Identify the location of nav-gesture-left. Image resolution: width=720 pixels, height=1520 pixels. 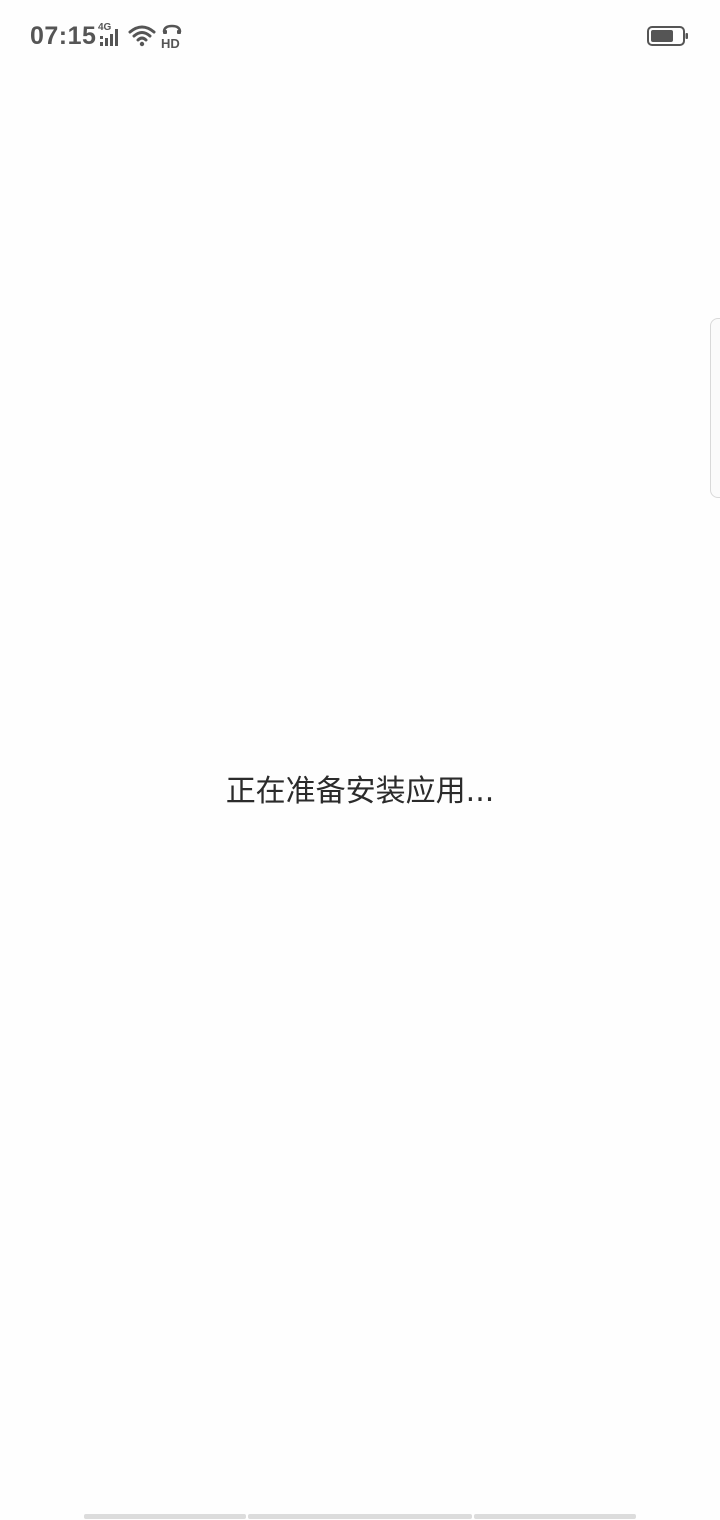
(165, 1516).